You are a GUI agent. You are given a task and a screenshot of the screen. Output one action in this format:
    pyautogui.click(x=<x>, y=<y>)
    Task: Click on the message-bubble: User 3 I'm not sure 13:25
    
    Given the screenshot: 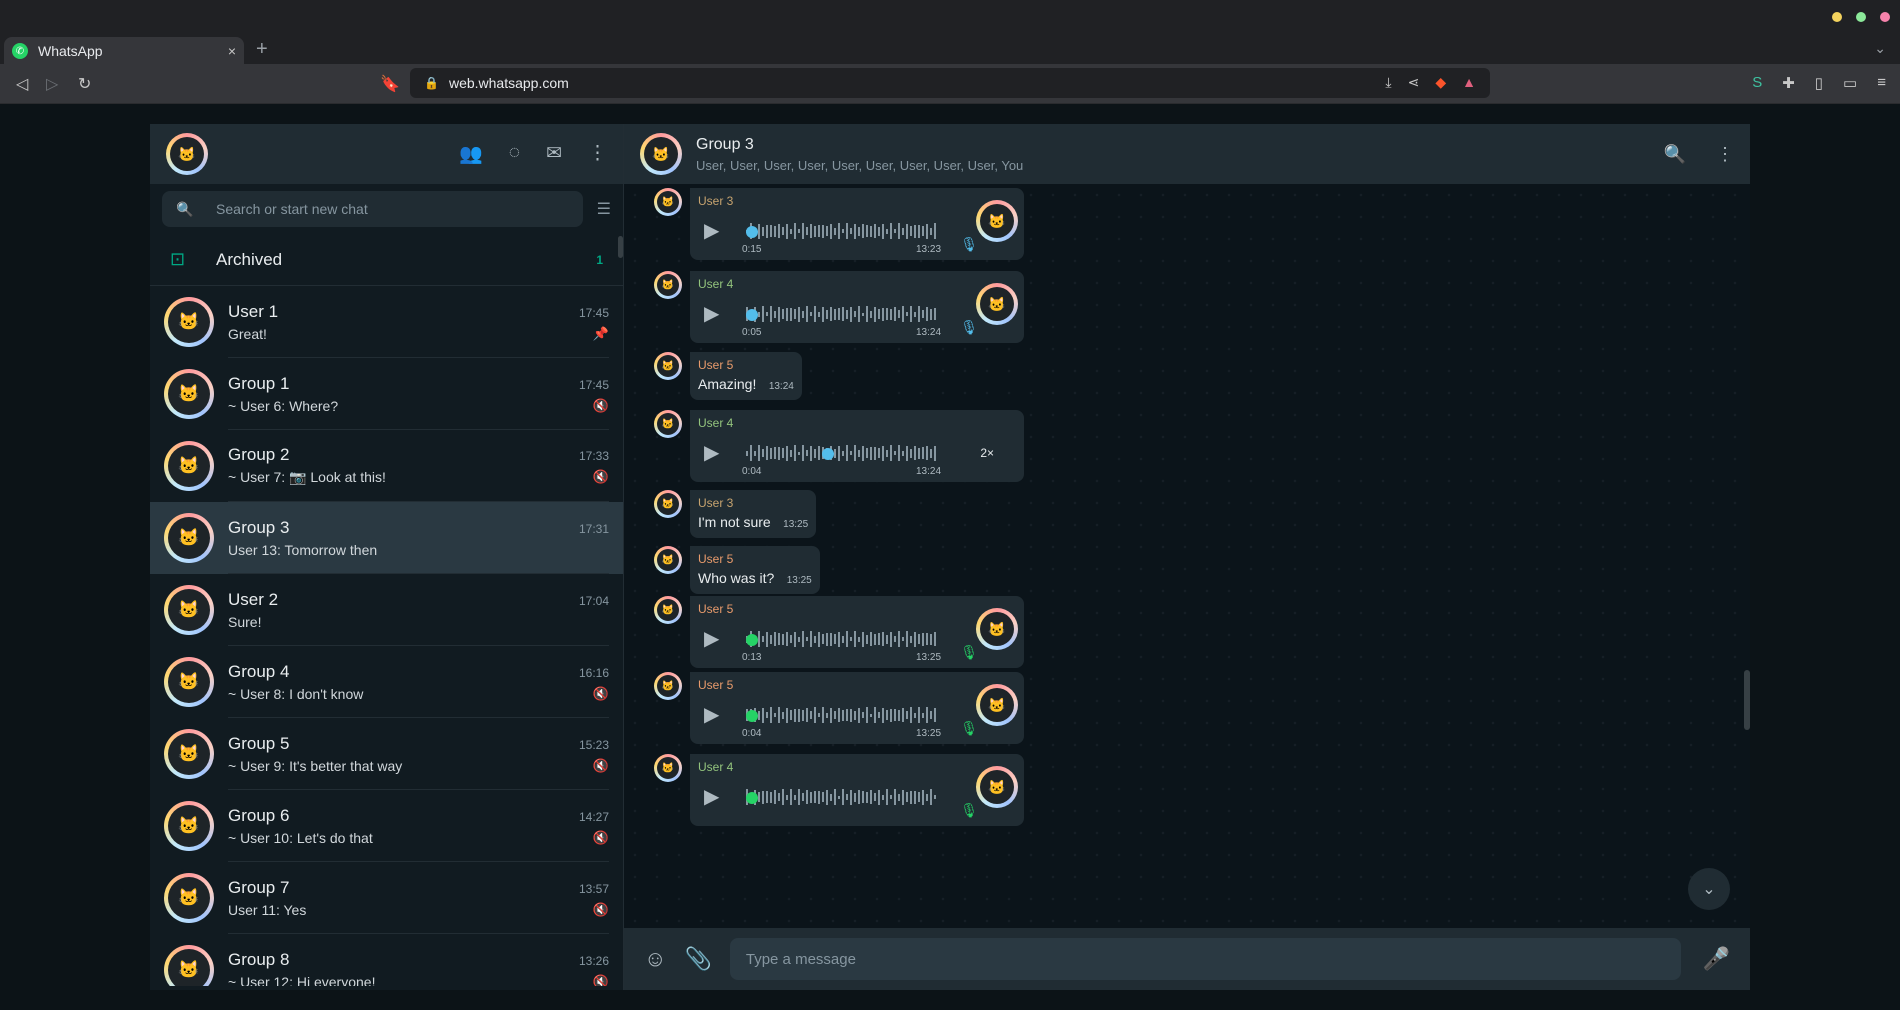 What is the action you would take?
    pyautogui.click(x=753, y=514)
    